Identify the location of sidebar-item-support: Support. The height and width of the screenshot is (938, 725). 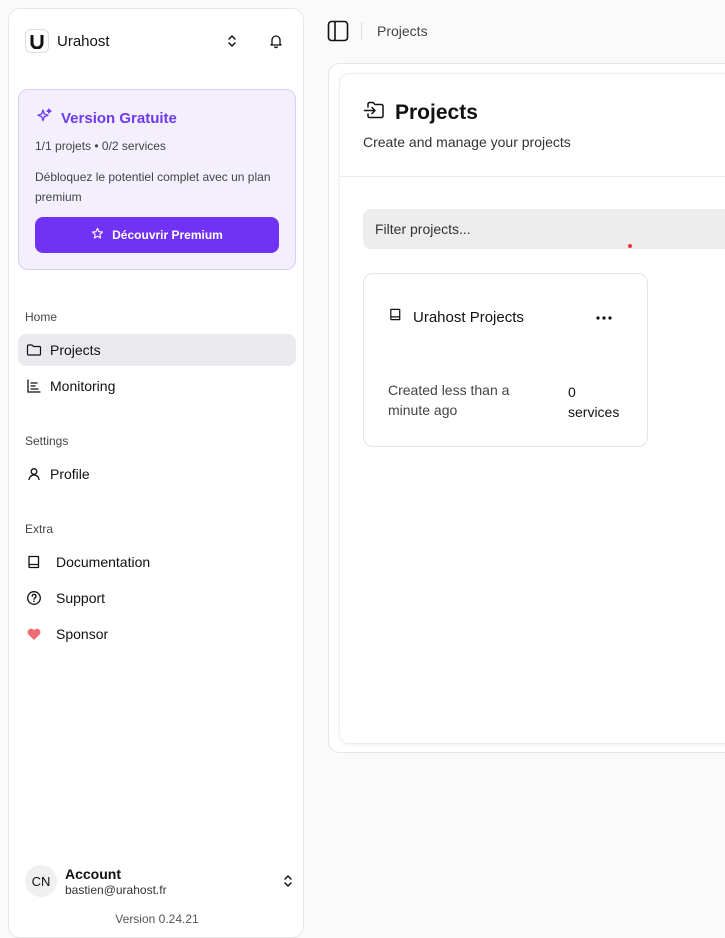
(157, 598).